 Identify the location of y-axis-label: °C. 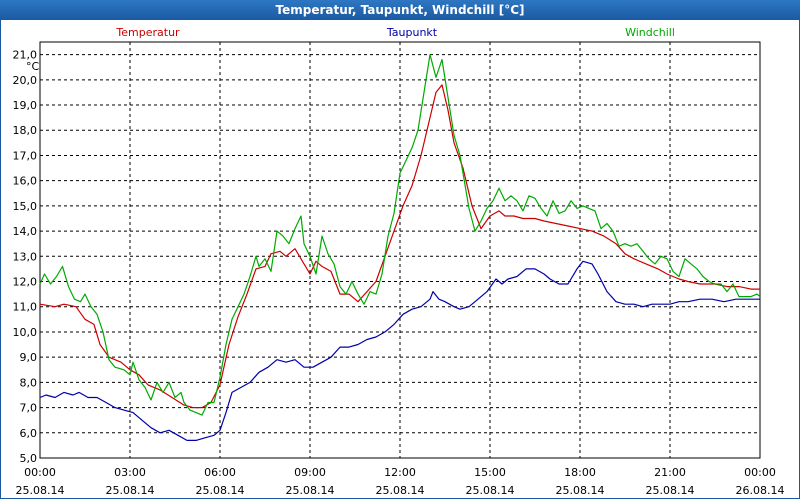
(33, 66).